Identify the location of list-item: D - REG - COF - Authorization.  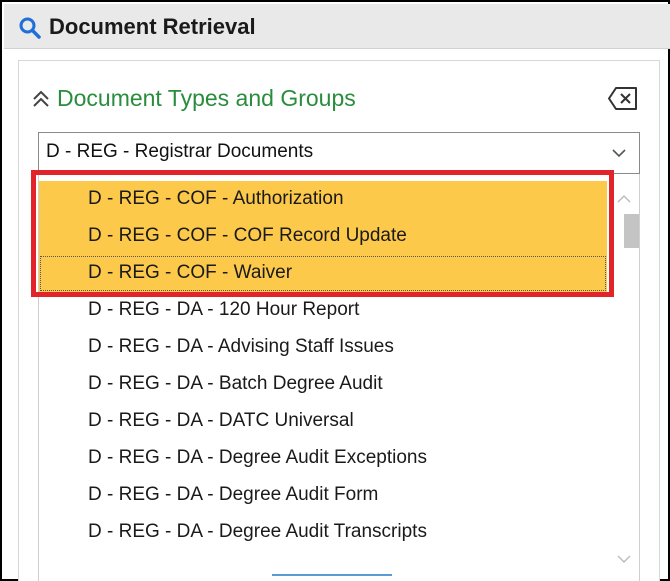
(323, 199).